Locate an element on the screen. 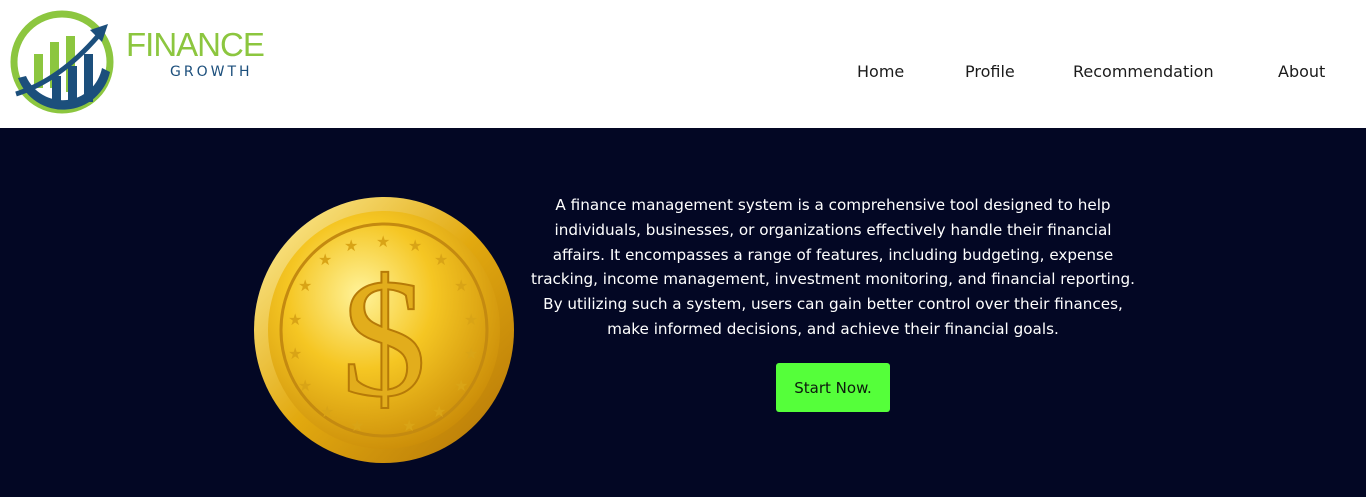 This screenshot has height=497, width=1366. nav-profile-link: Profile is located at coordinates (990, 72).